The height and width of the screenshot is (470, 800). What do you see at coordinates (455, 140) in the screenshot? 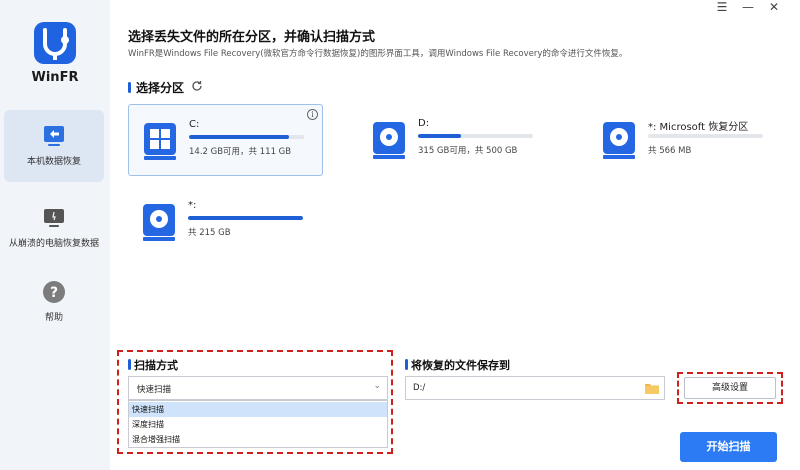
I see `drive-card-d: D: 315 GB可用，共 500 GB` at bounding box center [455, 140].